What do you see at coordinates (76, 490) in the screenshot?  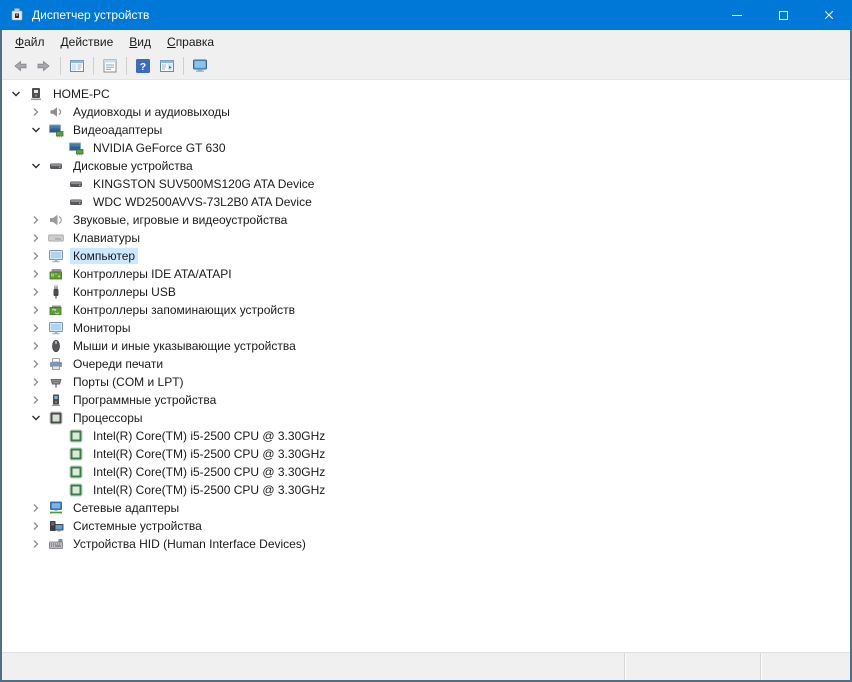 I see `processor-core-icon` at bounding box center [76, 490].